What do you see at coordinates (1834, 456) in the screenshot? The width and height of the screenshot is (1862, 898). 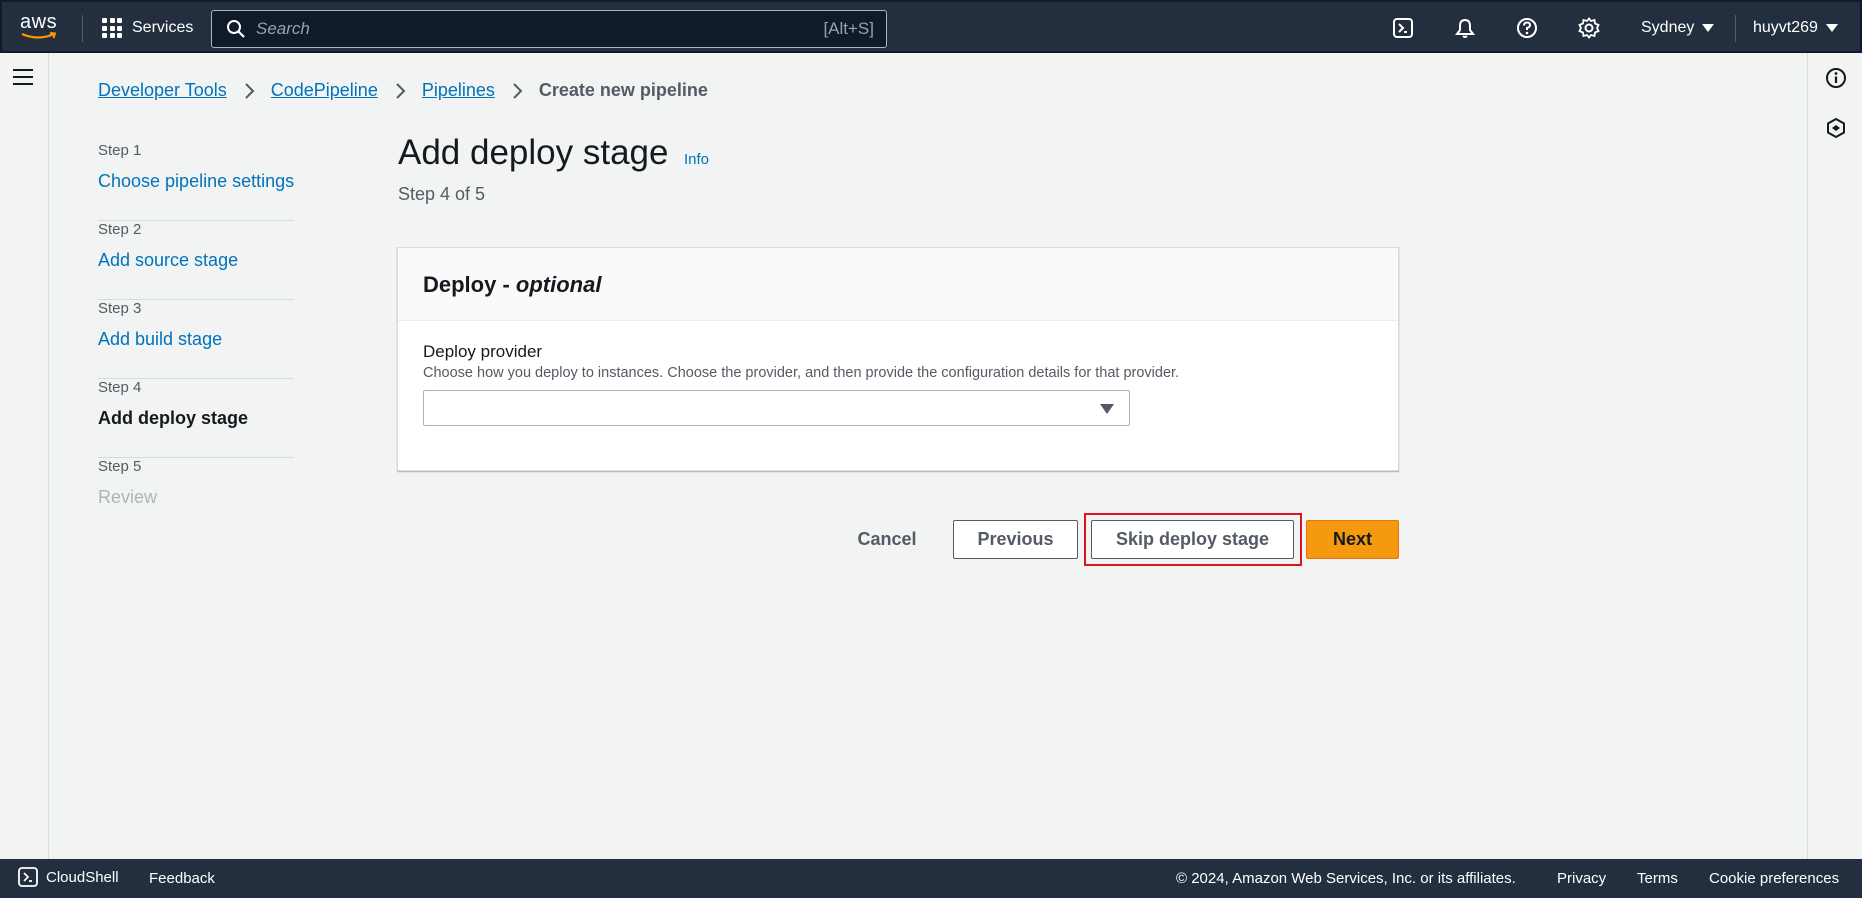 I see `right-rail` at bounding box center [1834, 456].